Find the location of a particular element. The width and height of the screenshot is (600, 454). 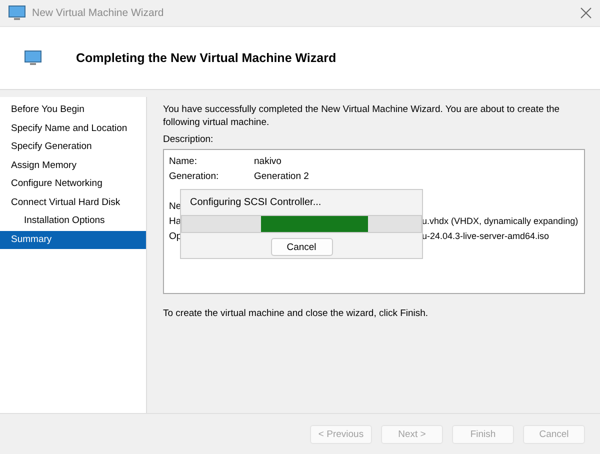

field-value: u-24.04.3-live-server-amd64.iso is located at coordinates (486, 236).